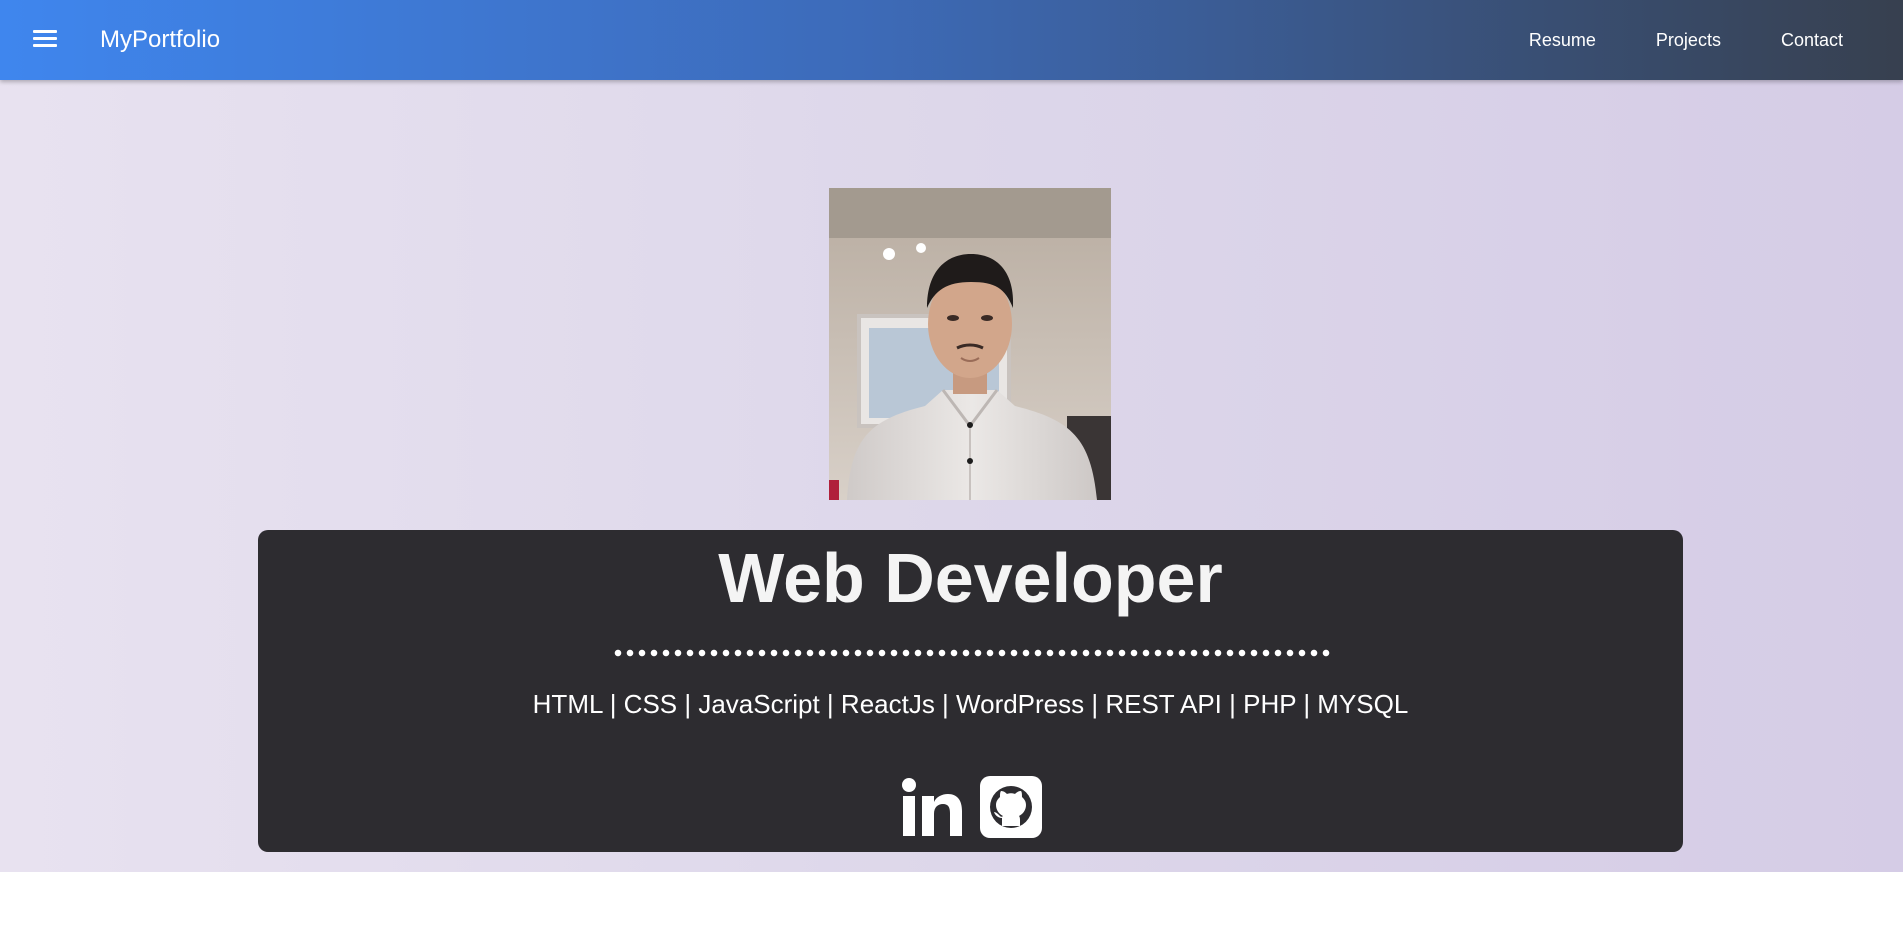 The image size is (1903, 943). Describe the element at coordinates (45, 39) in the screenshot. I see `hamburger-menu-icon` at that location.